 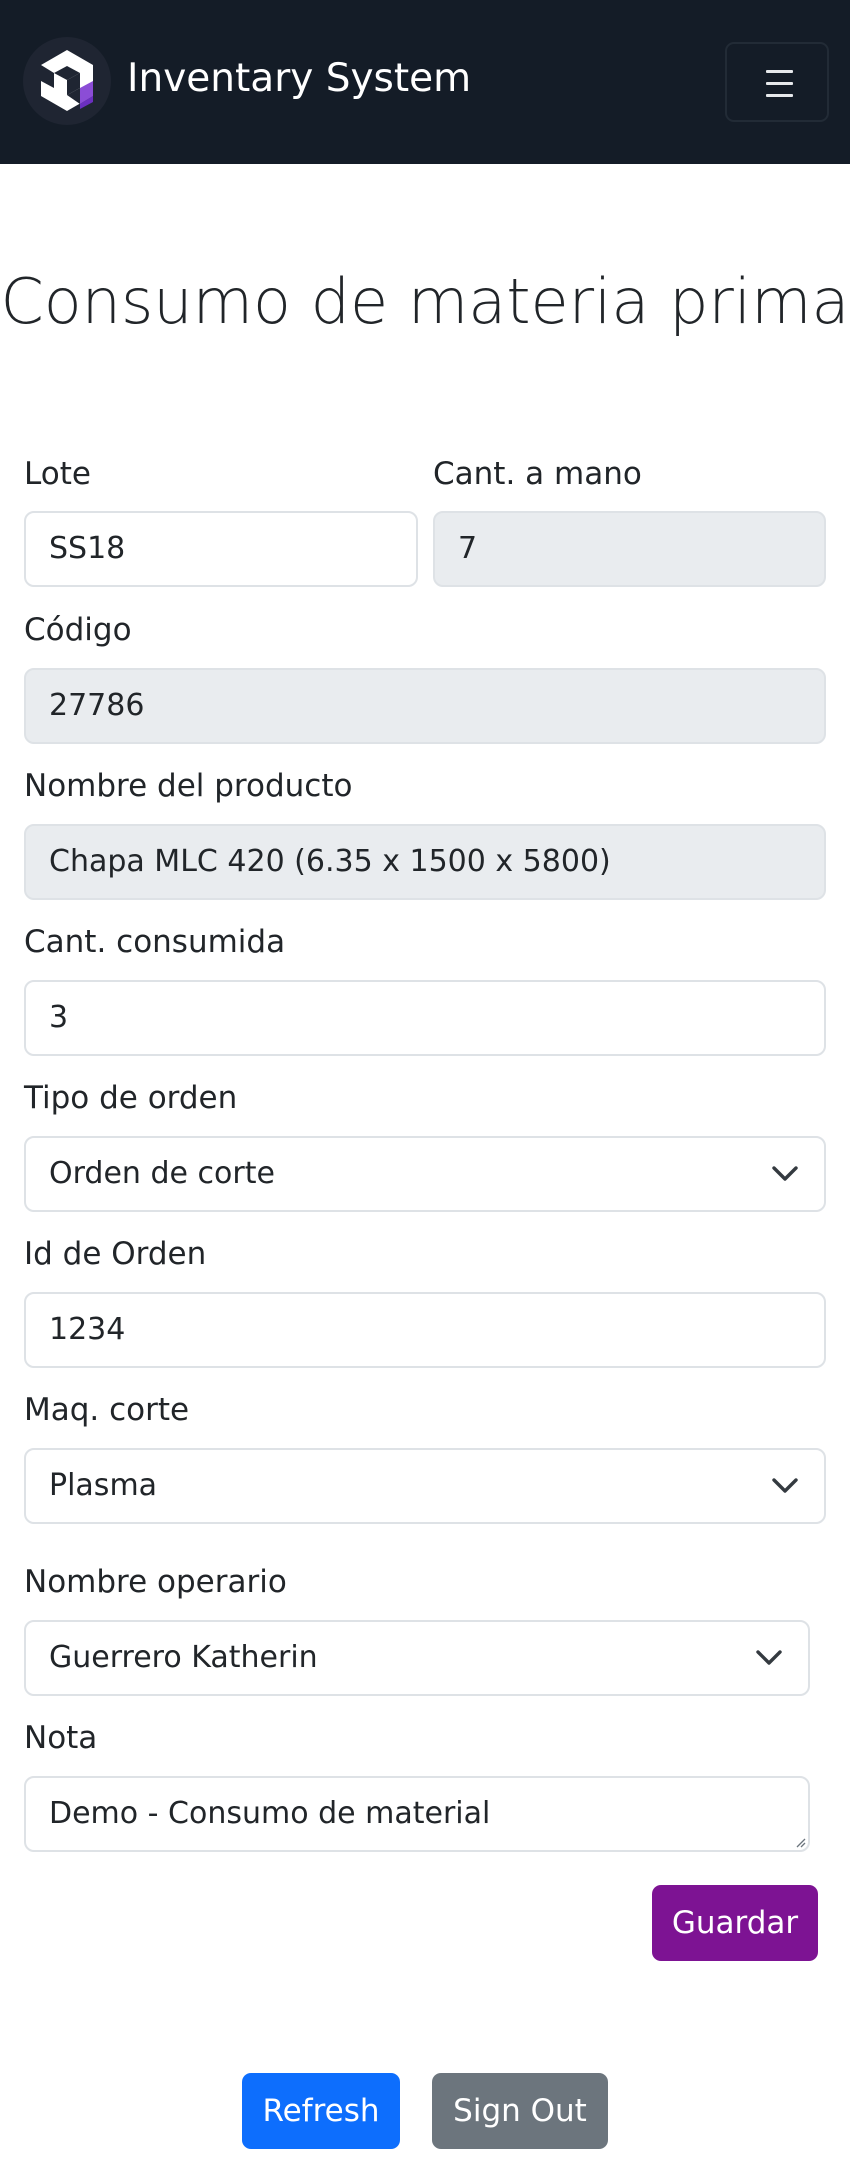 I want to click on nombre-operario-select: Guerrero Katherin, so click(x=417, y=1658).